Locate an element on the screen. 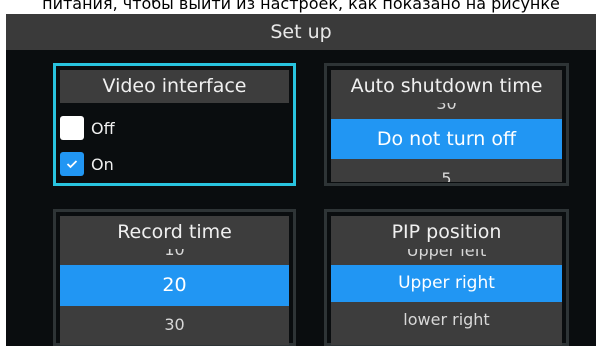  pip-position-picker: Upper left Upper right lower right is located at coordinates (446, 297).